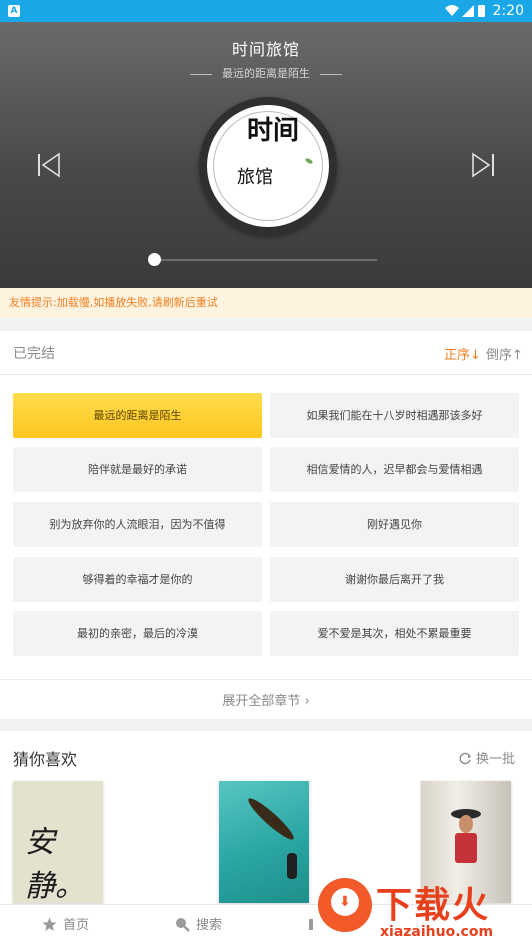  I want to click on cover-title-art: 安静。, so click(55, 864).